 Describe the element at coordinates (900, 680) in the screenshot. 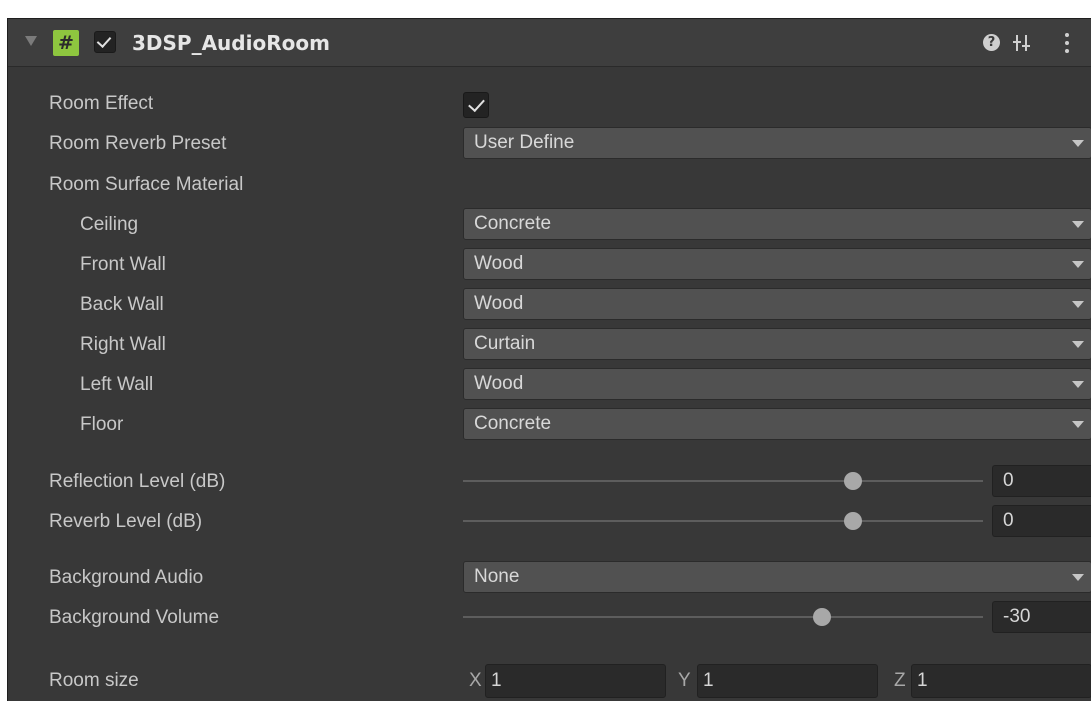

I see `room-size-z-label: Z` at that location.